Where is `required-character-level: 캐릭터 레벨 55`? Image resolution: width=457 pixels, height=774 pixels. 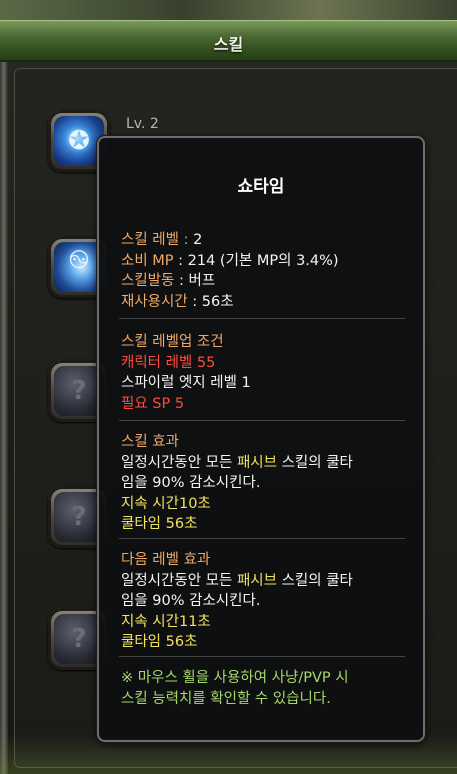
required-character-level: 캐릭터 레벨 55 is located at coordinates (168, 362).